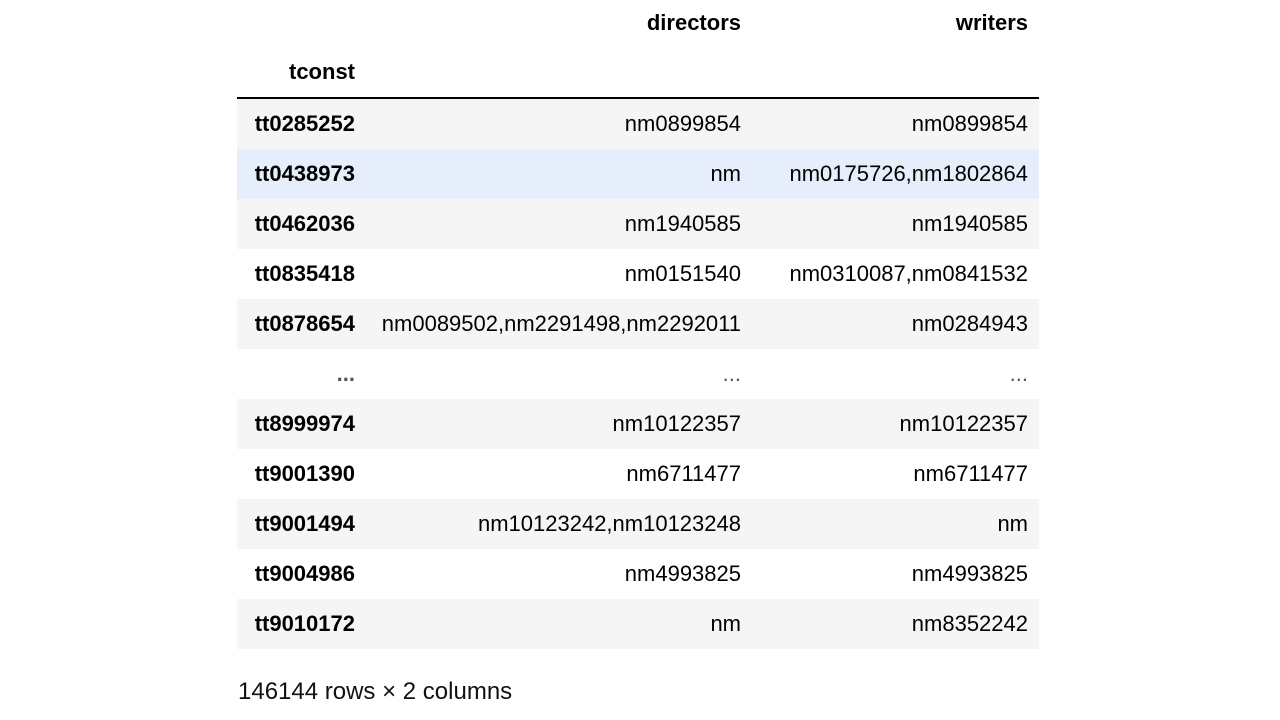 The image size is (1280, 720). What do you see at coordinates (301, 23) in the screenshot?
I see `blank-corner-cell` at bounding box center [301, 23].